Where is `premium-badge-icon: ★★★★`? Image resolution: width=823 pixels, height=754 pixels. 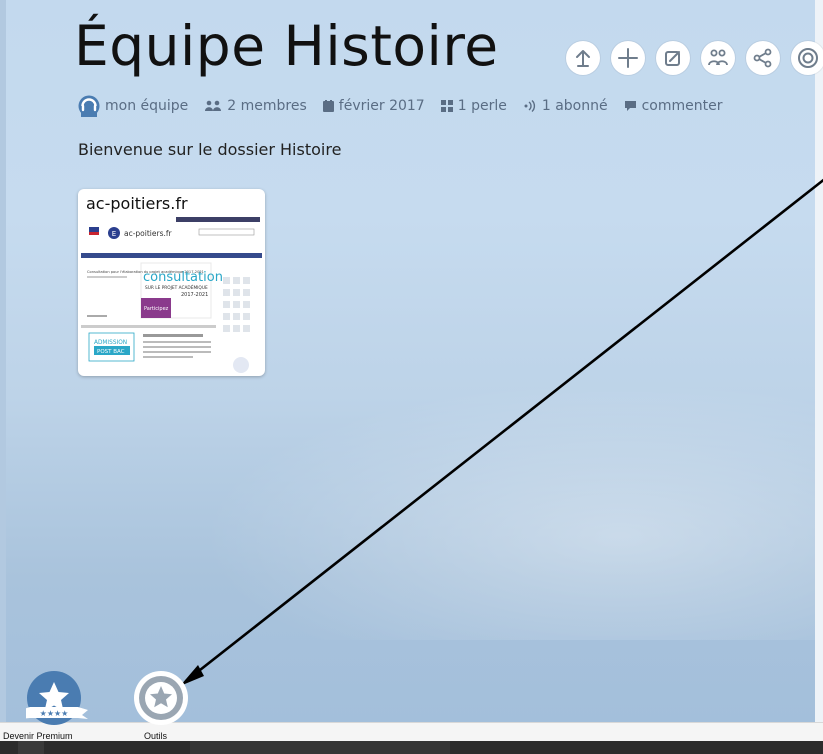
premium-badge-icon: ★★★★ is located at coordinates (54, 698).